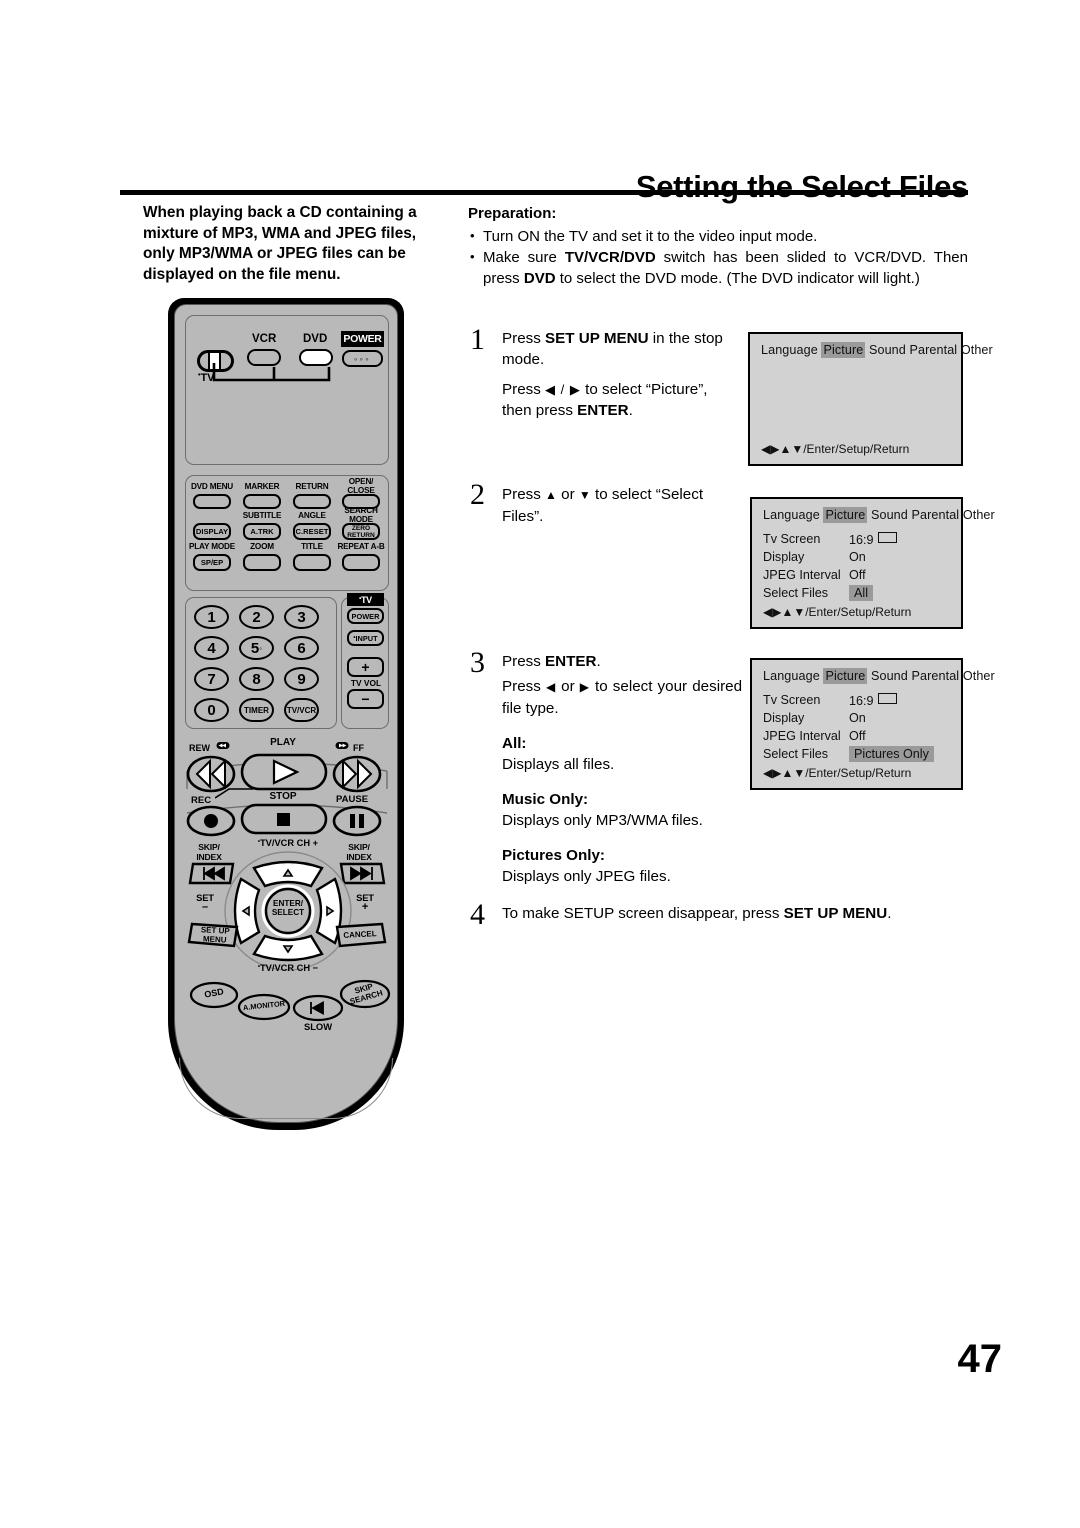  Describe the element at coordinates (211, 679) in the screenshot. I see `key-7-button: 7` at that location.